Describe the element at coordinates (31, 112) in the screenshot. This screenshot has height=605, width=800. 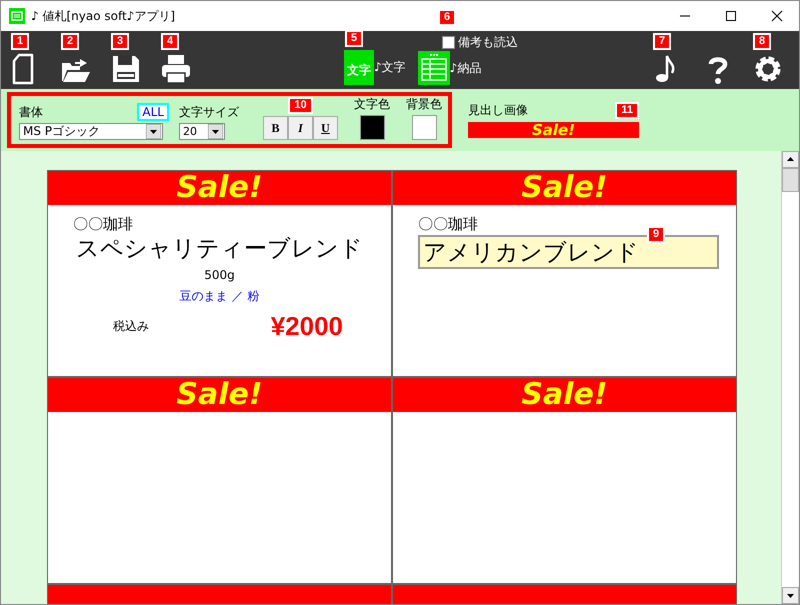
I see `font-label: 書体` at that location.